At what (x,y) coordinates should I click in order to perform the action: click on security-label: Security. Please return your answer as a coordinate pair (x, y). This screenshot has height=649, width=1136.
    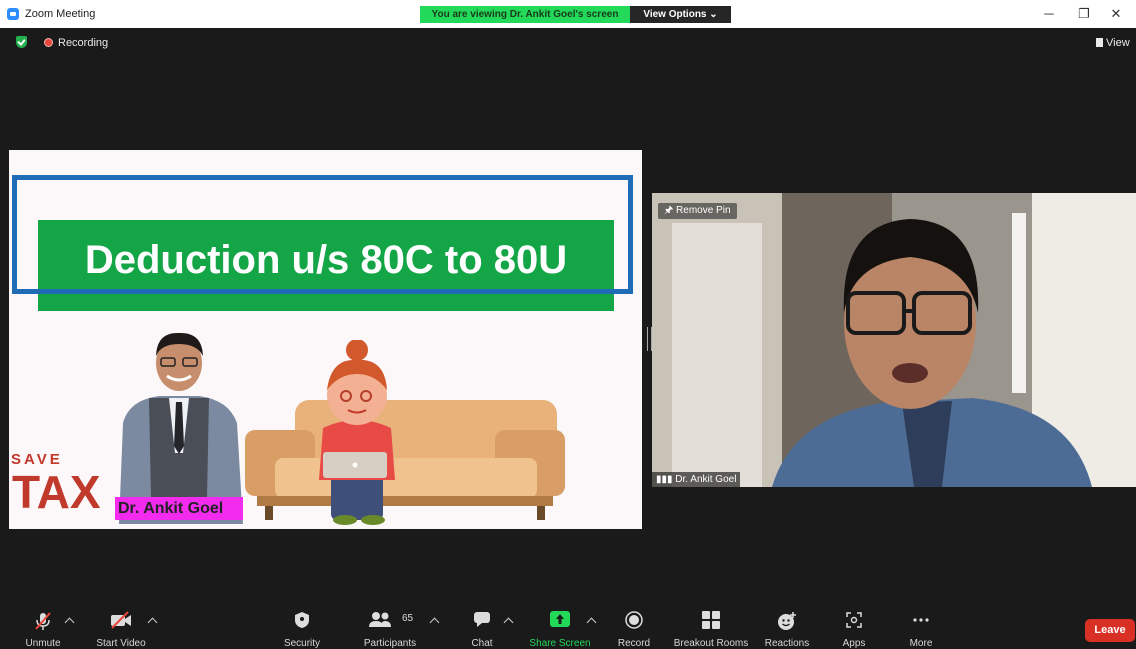
    Looking at the image, I should click on (302, 643).